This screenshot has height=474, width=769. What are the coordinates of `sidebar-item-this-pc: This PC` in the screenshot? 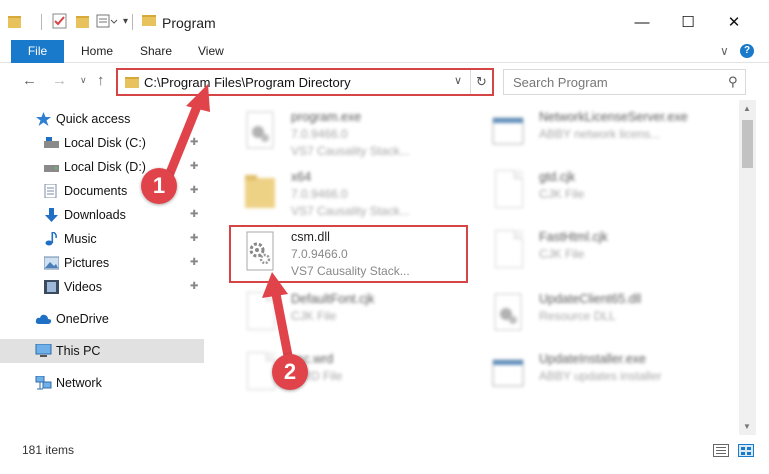 It's located at (102, 351).